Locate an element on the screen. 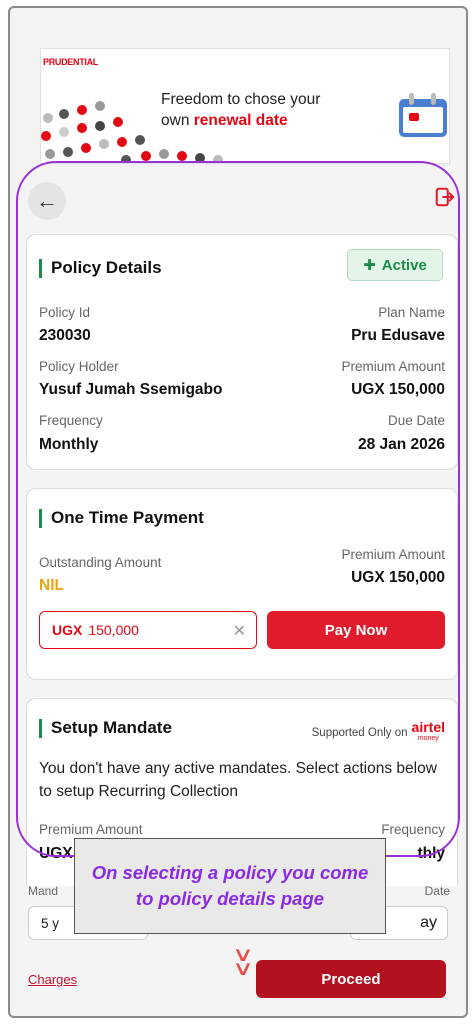 The image size is (476, 1024). proceed-button: Proceed is located at coordinates (351, 979).